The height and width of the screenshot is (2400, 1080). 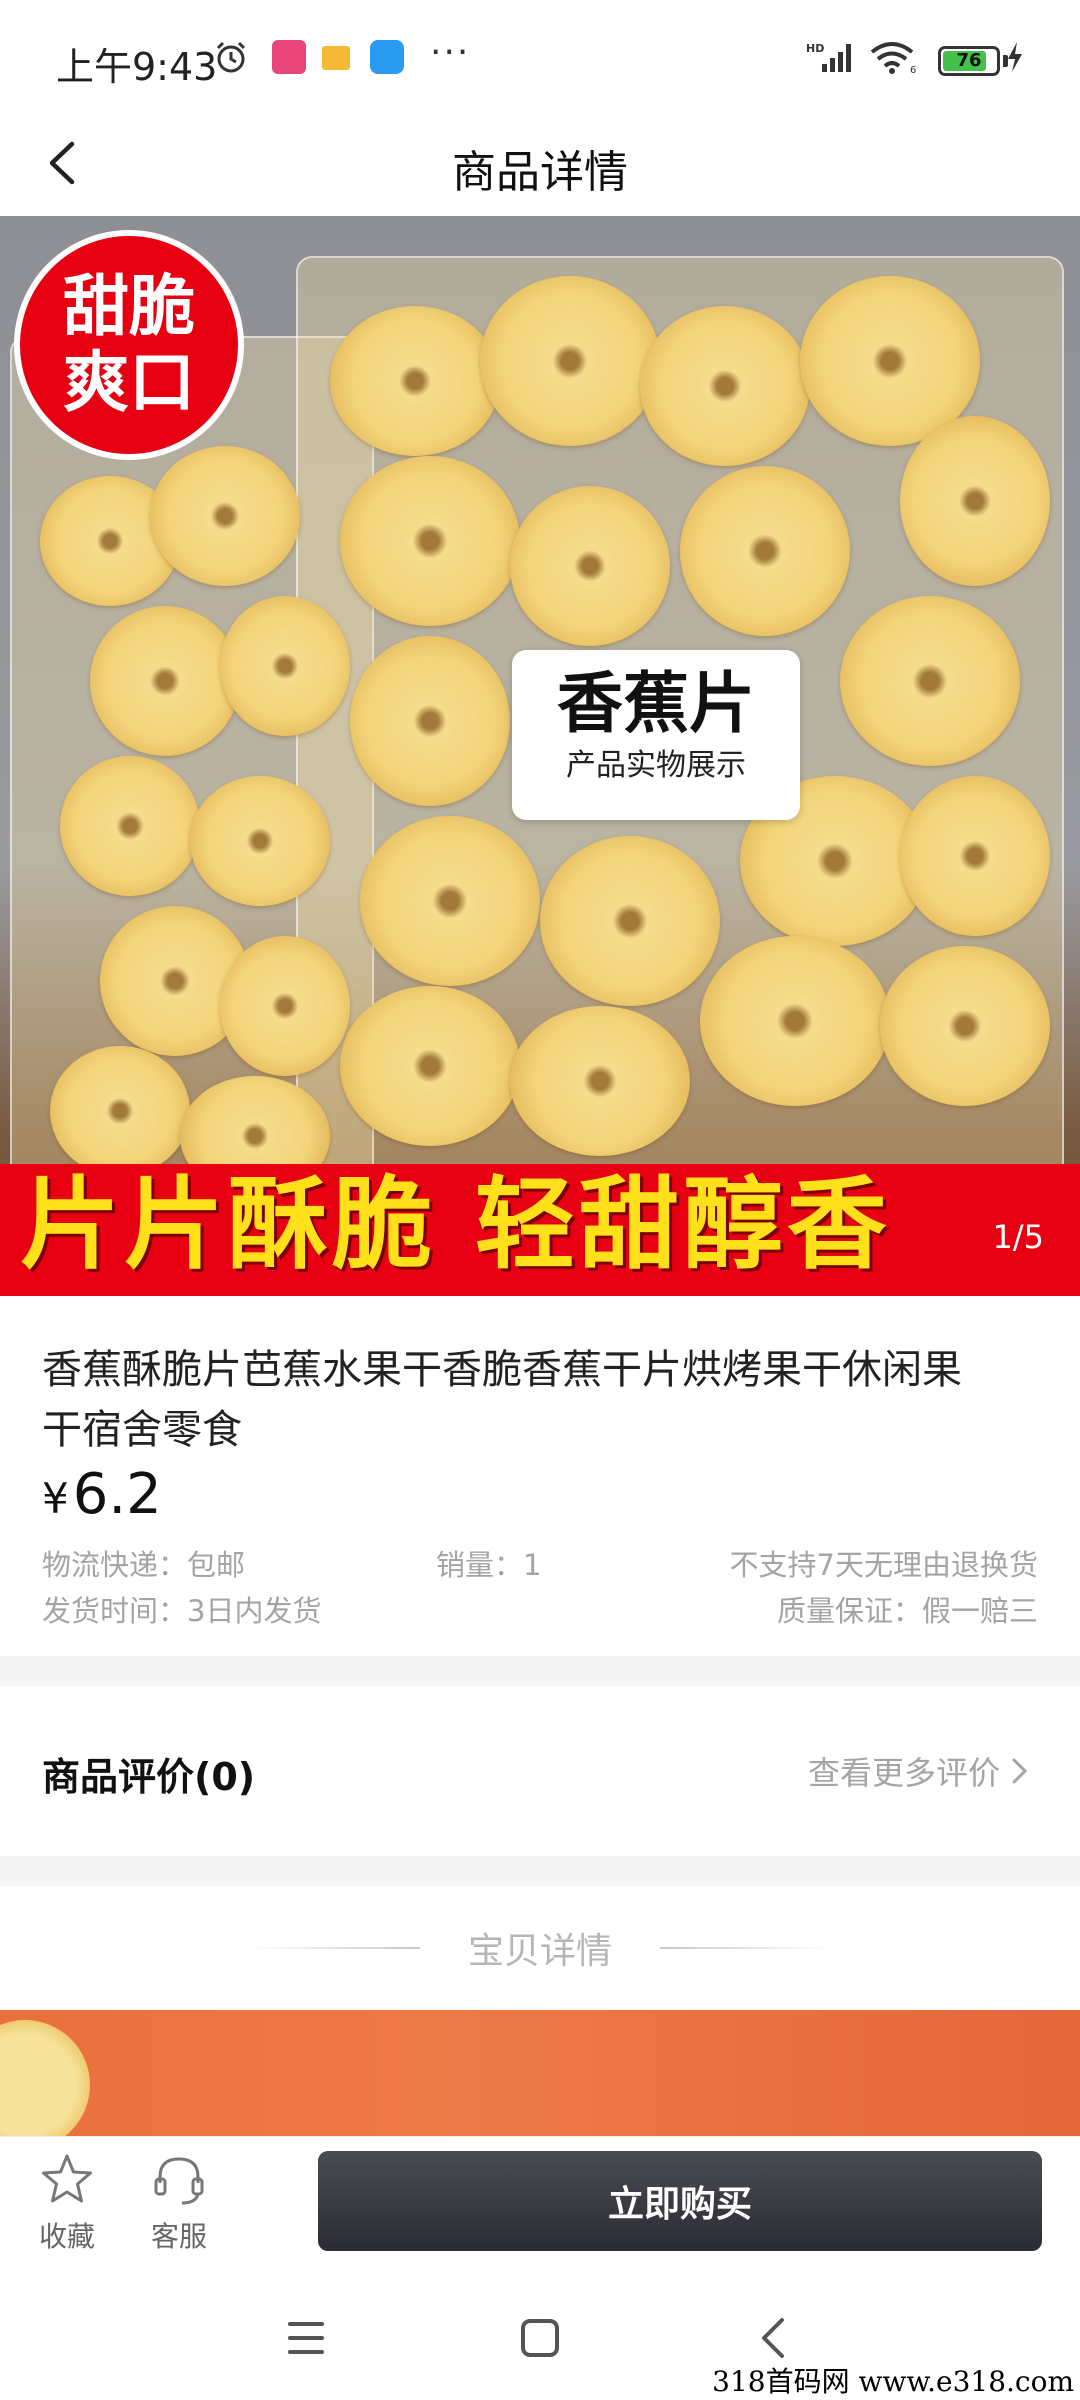 What do you see at coordinates (178, 2236) in the screenshot?
I see `customer-service-label: 客服` at bounding box center [178, 2236].